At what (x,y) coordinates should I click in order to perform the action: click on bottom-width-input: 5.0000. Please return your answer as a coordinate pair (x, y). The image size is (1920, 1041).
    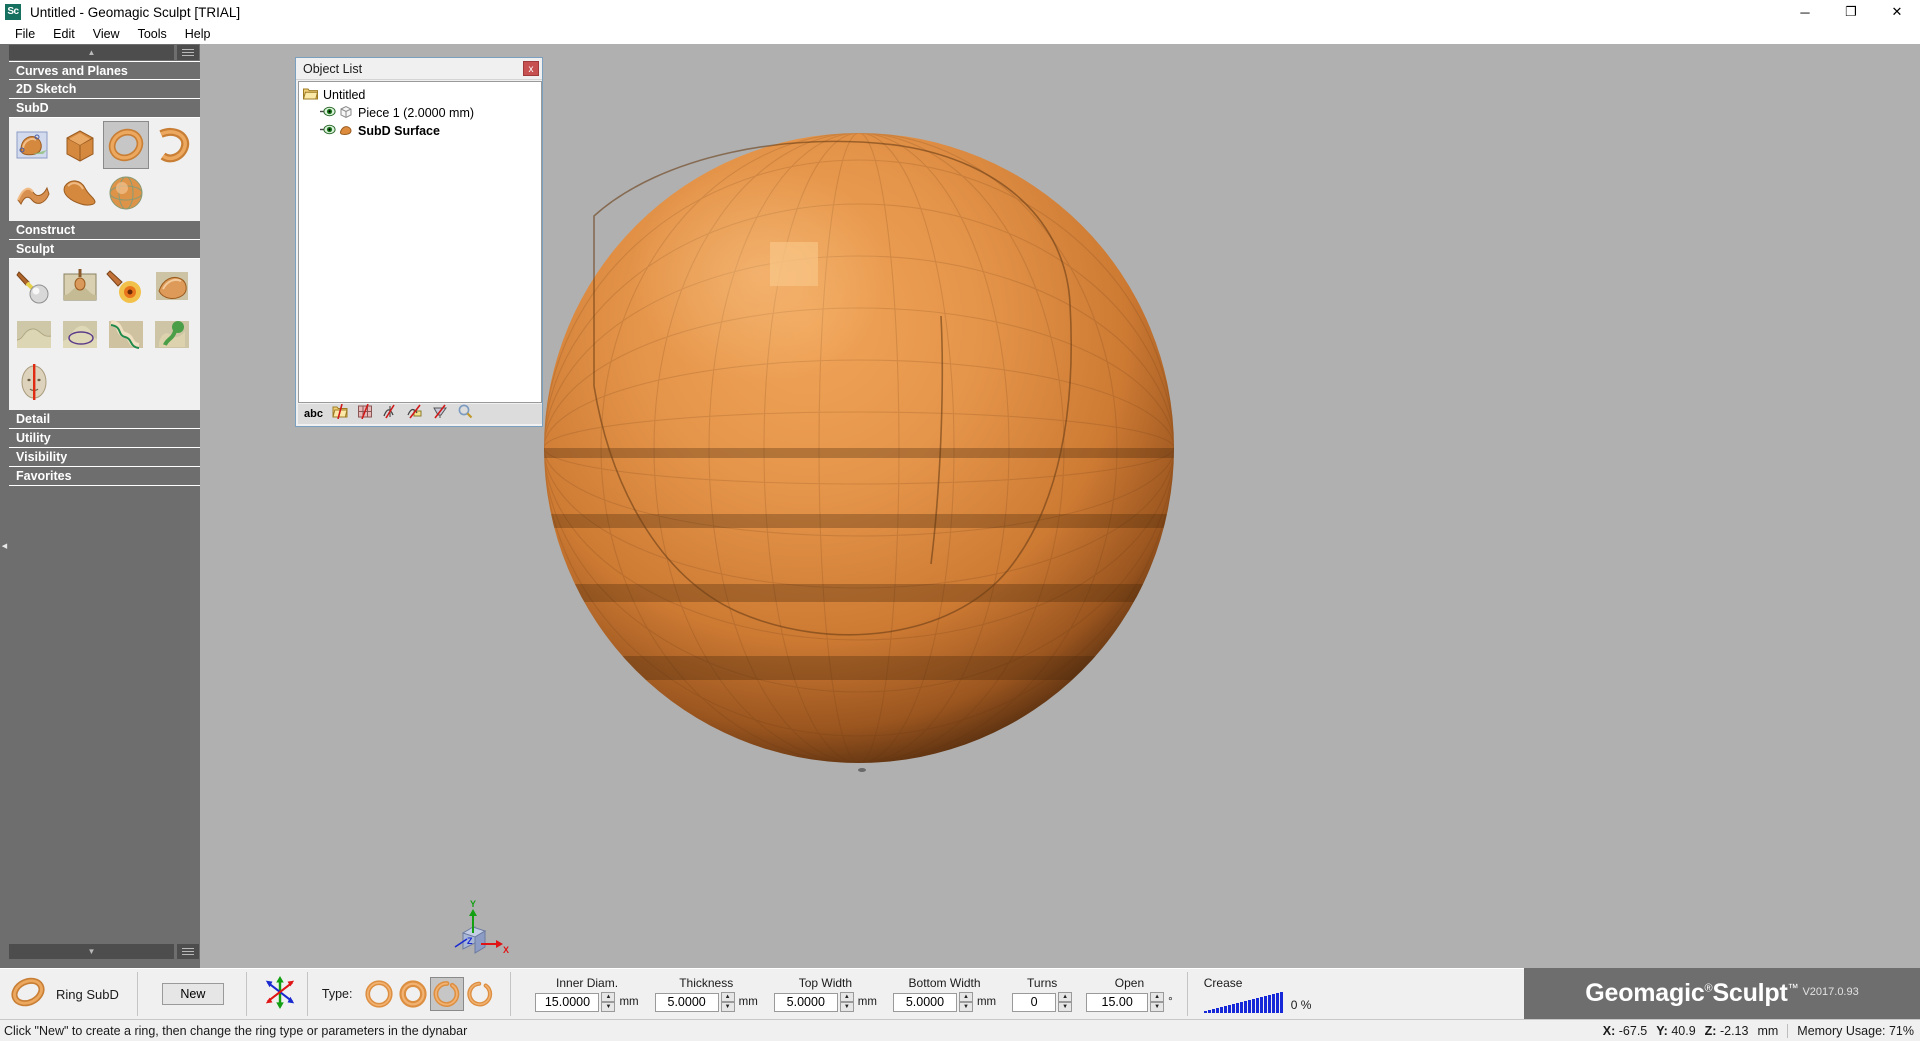
    Looking at the image, I should click on (924, 1002).